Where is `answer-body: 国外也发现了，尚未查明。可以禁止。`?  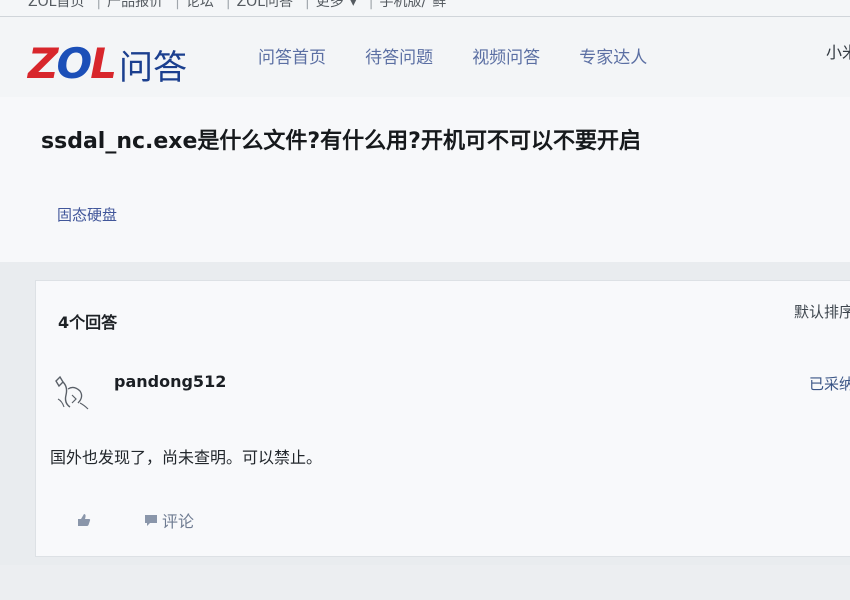 answer-body: 国外也发现了，尚未查明。可以禁止。 is located at coordinates (186, 457).